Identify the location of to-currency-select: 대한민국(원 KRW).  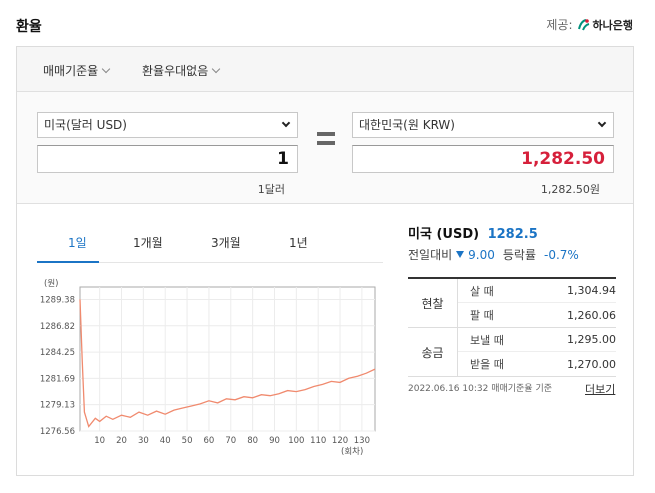
(483, 125).